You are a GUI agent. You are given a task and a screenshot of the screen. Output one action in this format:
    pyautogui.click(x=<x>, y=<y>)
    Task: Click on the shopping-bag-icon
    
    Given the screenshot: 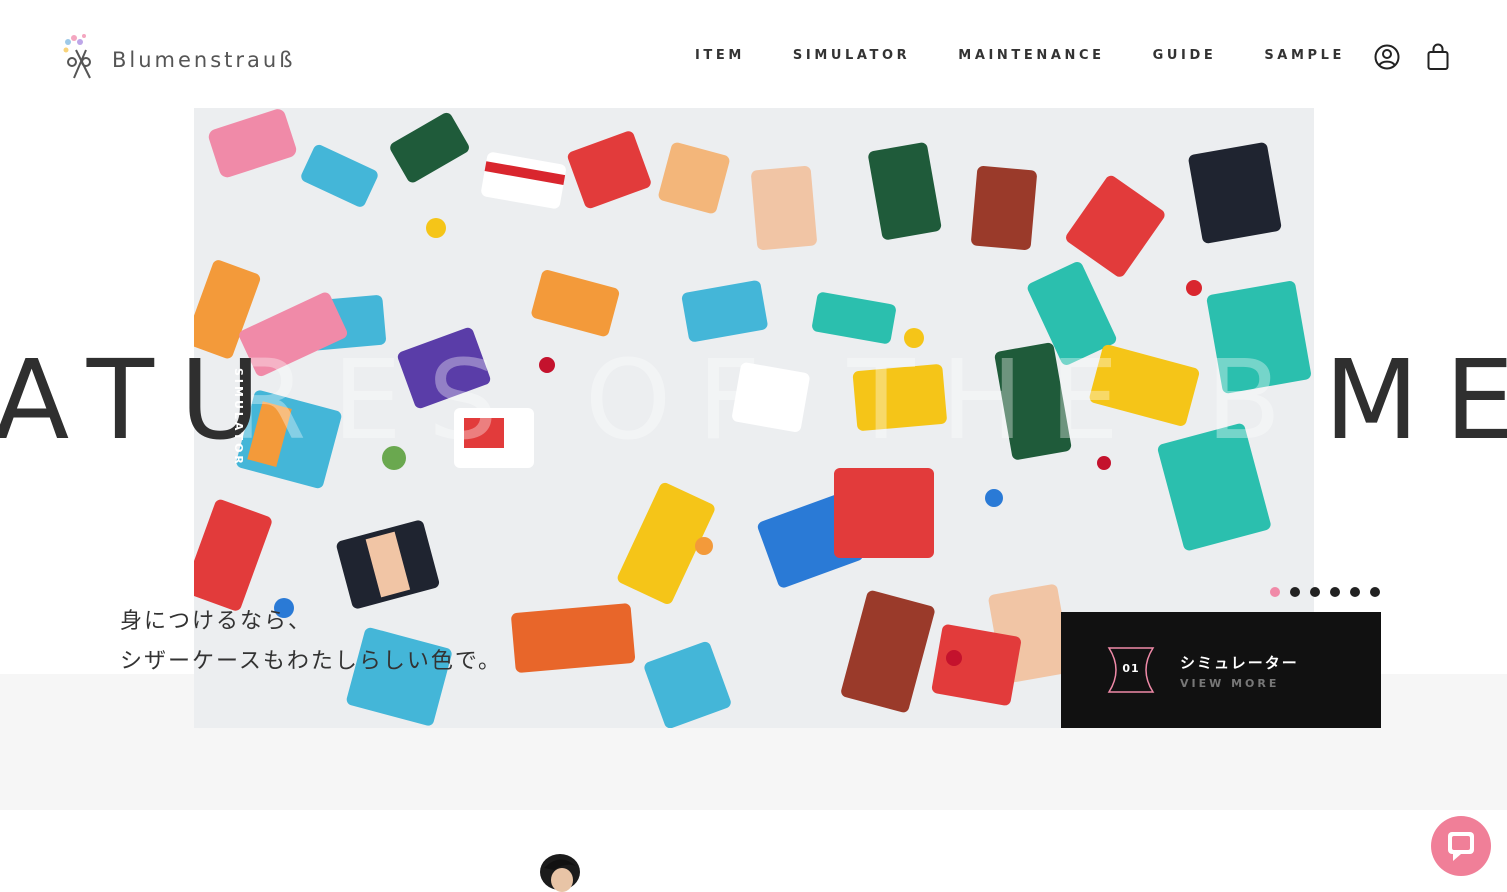 What is the action you would take?
    pyautogui.click(x=1438, y=57)
    